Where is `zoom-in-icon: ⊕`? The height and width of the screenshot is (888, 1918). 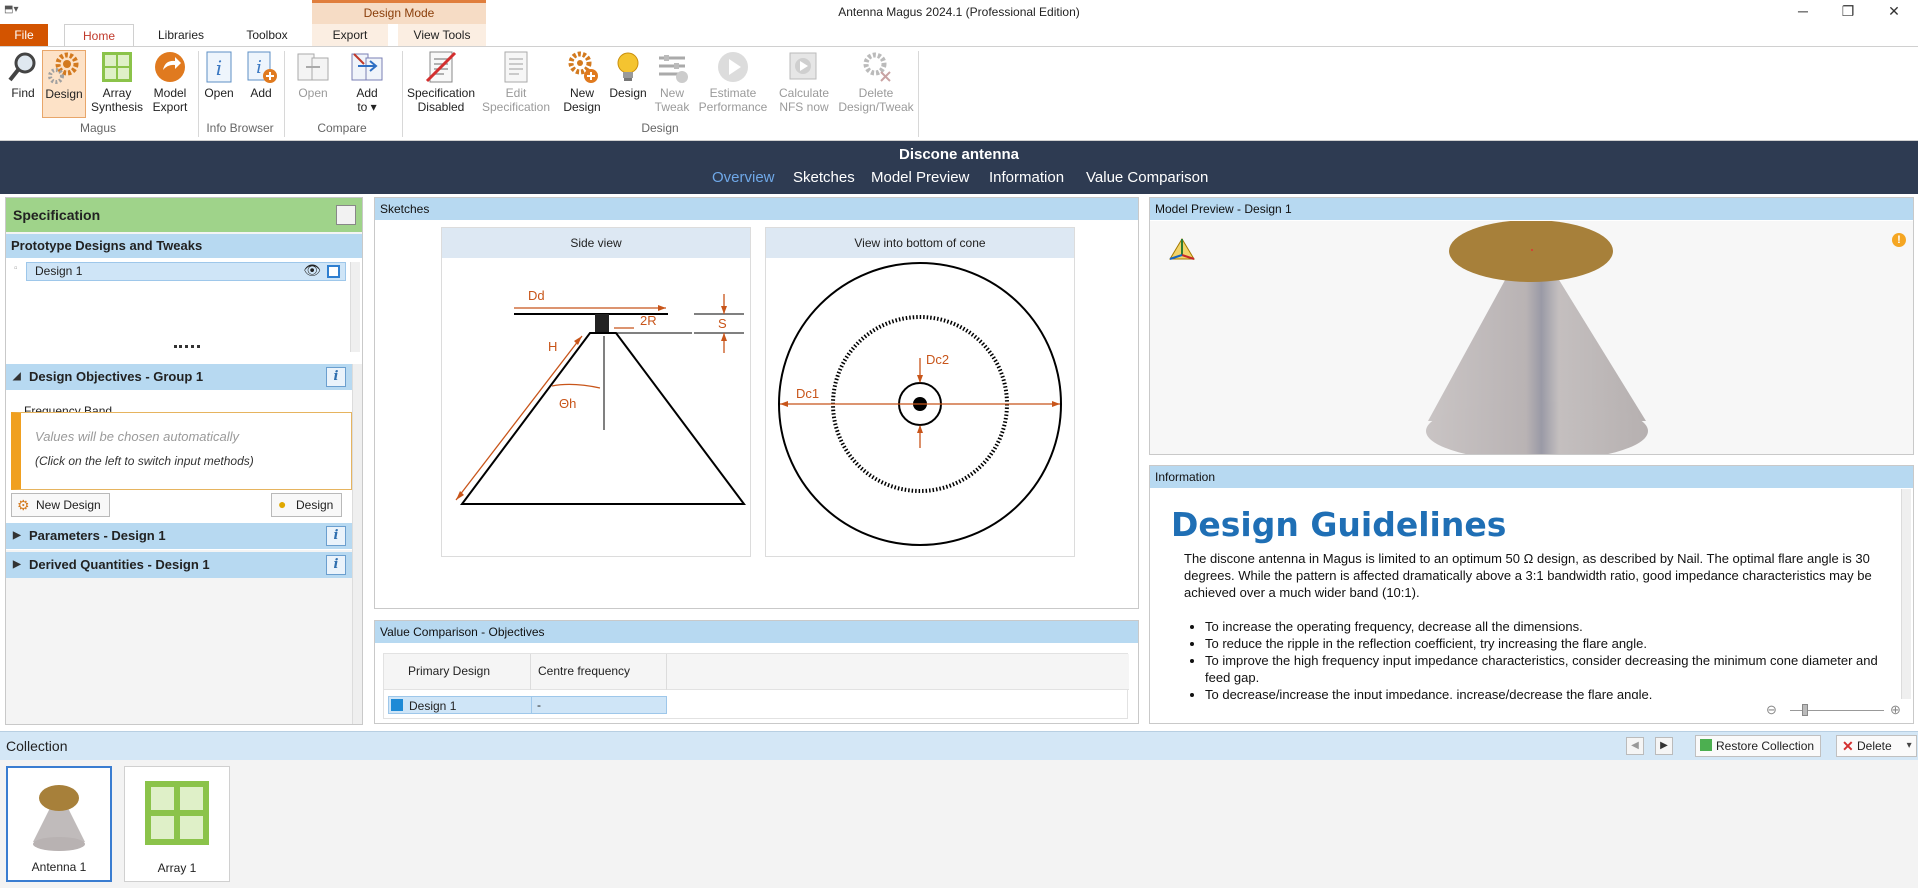 zoom-in-icon: ⊕ is located at coordinates (1895, 710).